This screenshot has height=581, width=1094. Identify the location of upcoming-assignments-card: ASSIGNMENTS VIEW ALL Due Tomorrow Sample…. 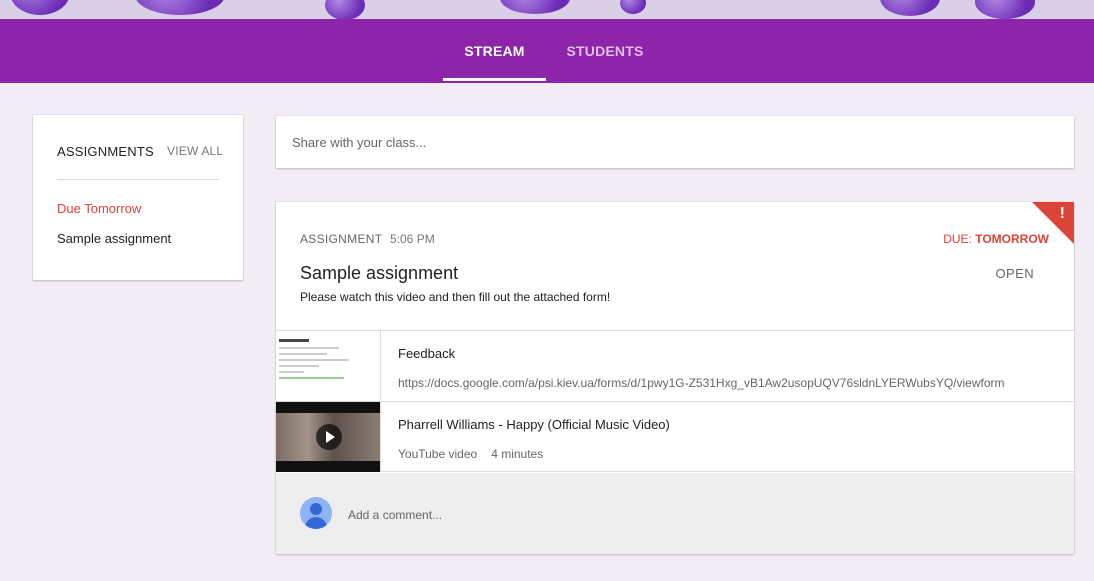
(138, 197).